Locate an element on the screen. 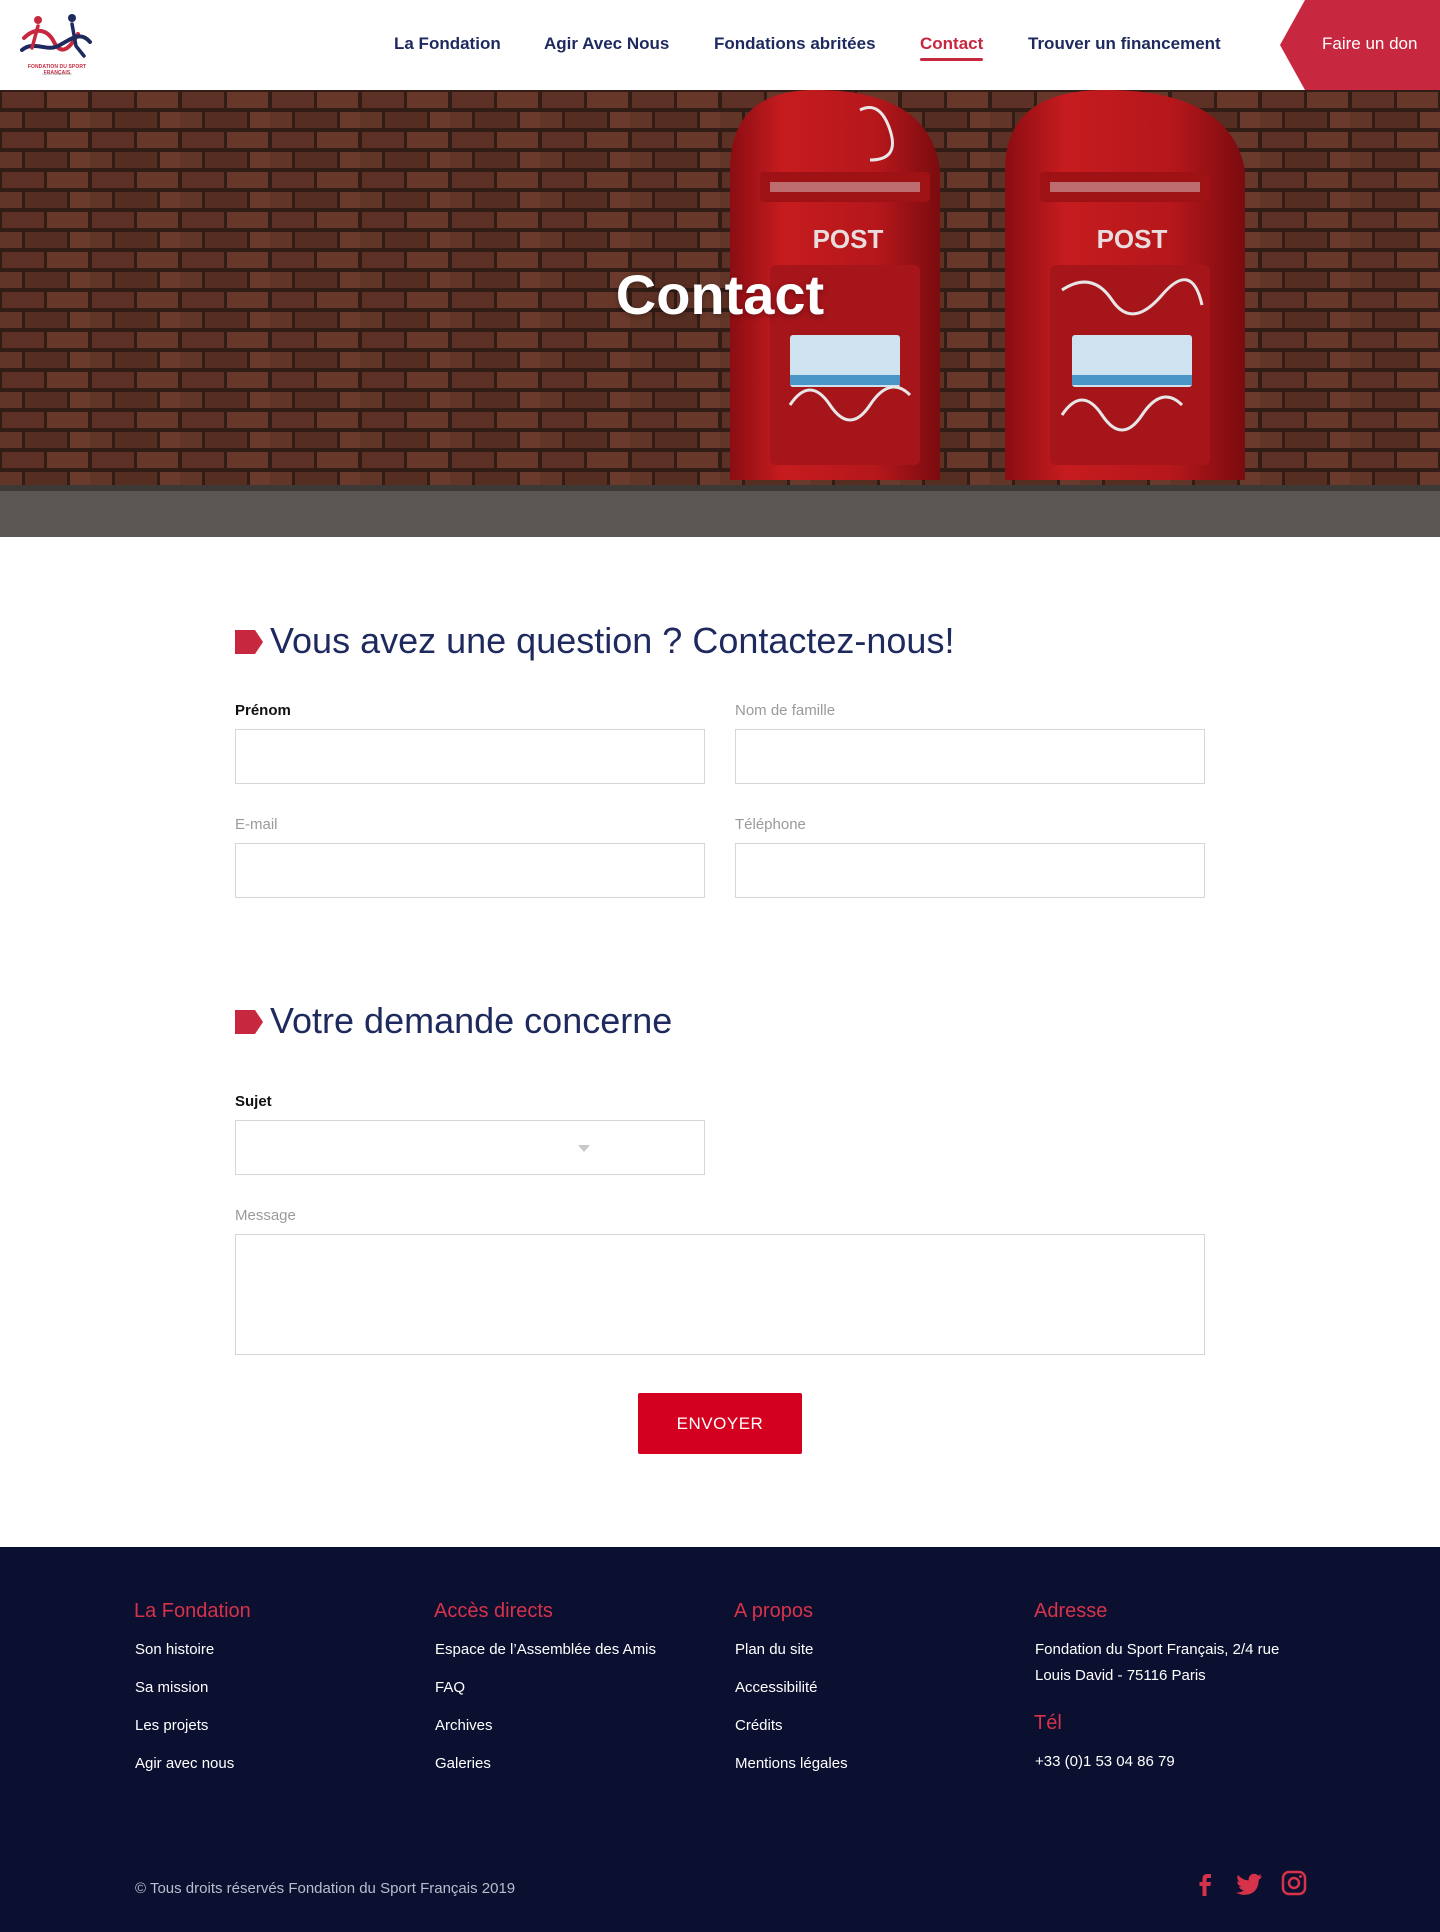 Image resolution: width=1440 pixels, height=1932 pixels. email-label: E-mail is located at coordinates (256, 824).